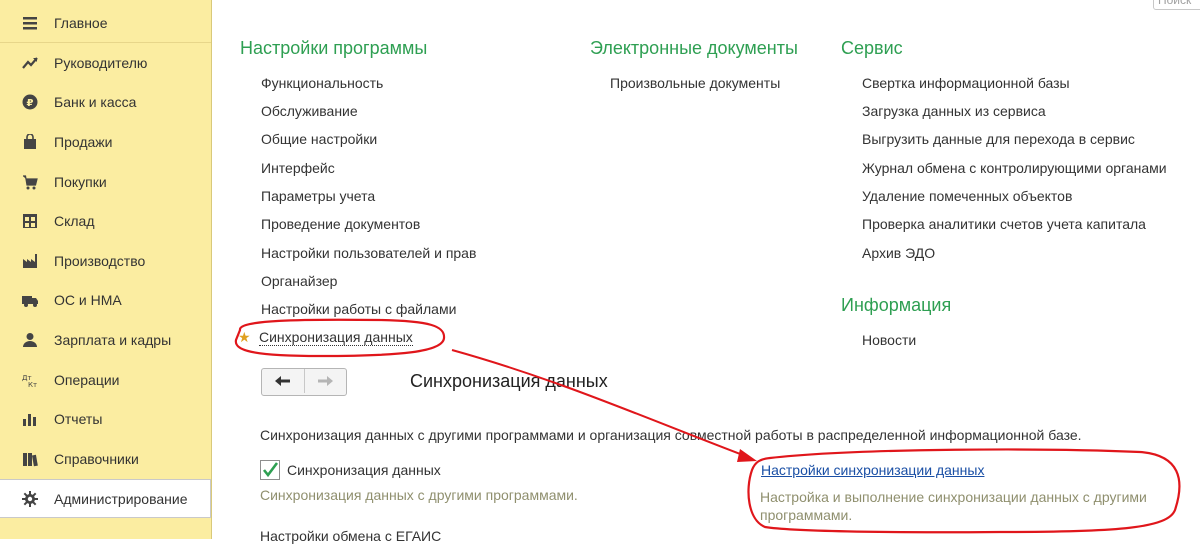 The height and width of the screenshot is (544, 1200). What do you see at coordinates (30, 23) in the screenshot?
I see `menu-lines-icon` at bounding box center [30, 23].